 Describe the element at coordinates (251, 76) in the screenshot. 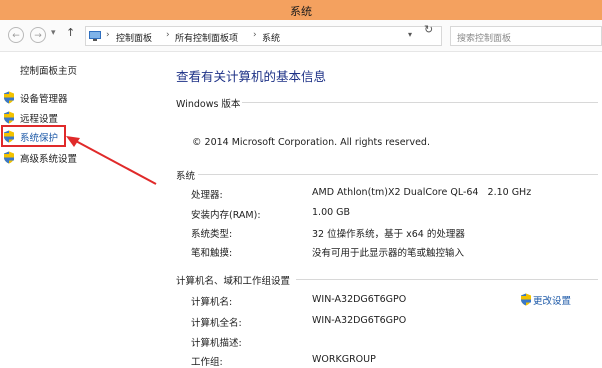

I see `page-title: 查看有关计算机的基本信息` at that location.